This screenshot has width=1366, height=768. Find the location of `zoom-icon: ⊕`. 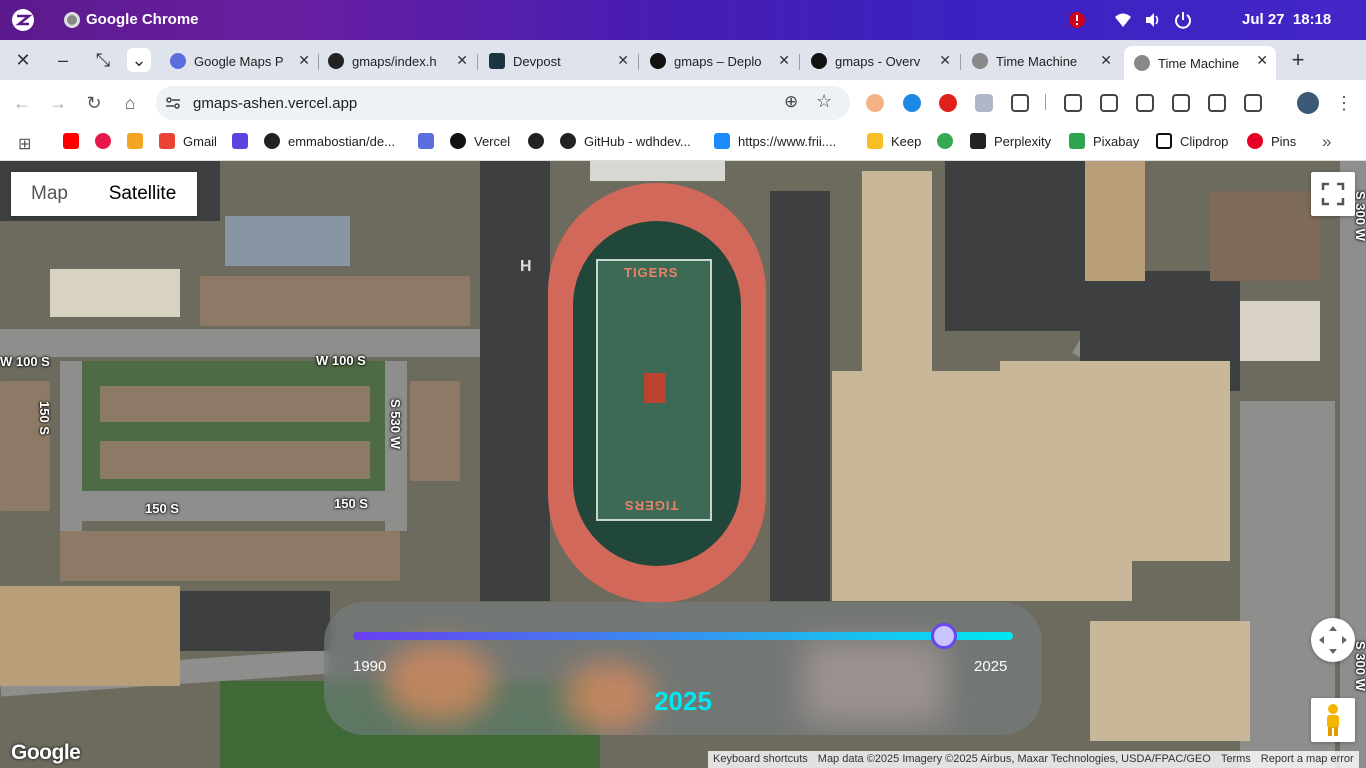

zoom-icon: ⊕ is located at coordinates (791, 102).